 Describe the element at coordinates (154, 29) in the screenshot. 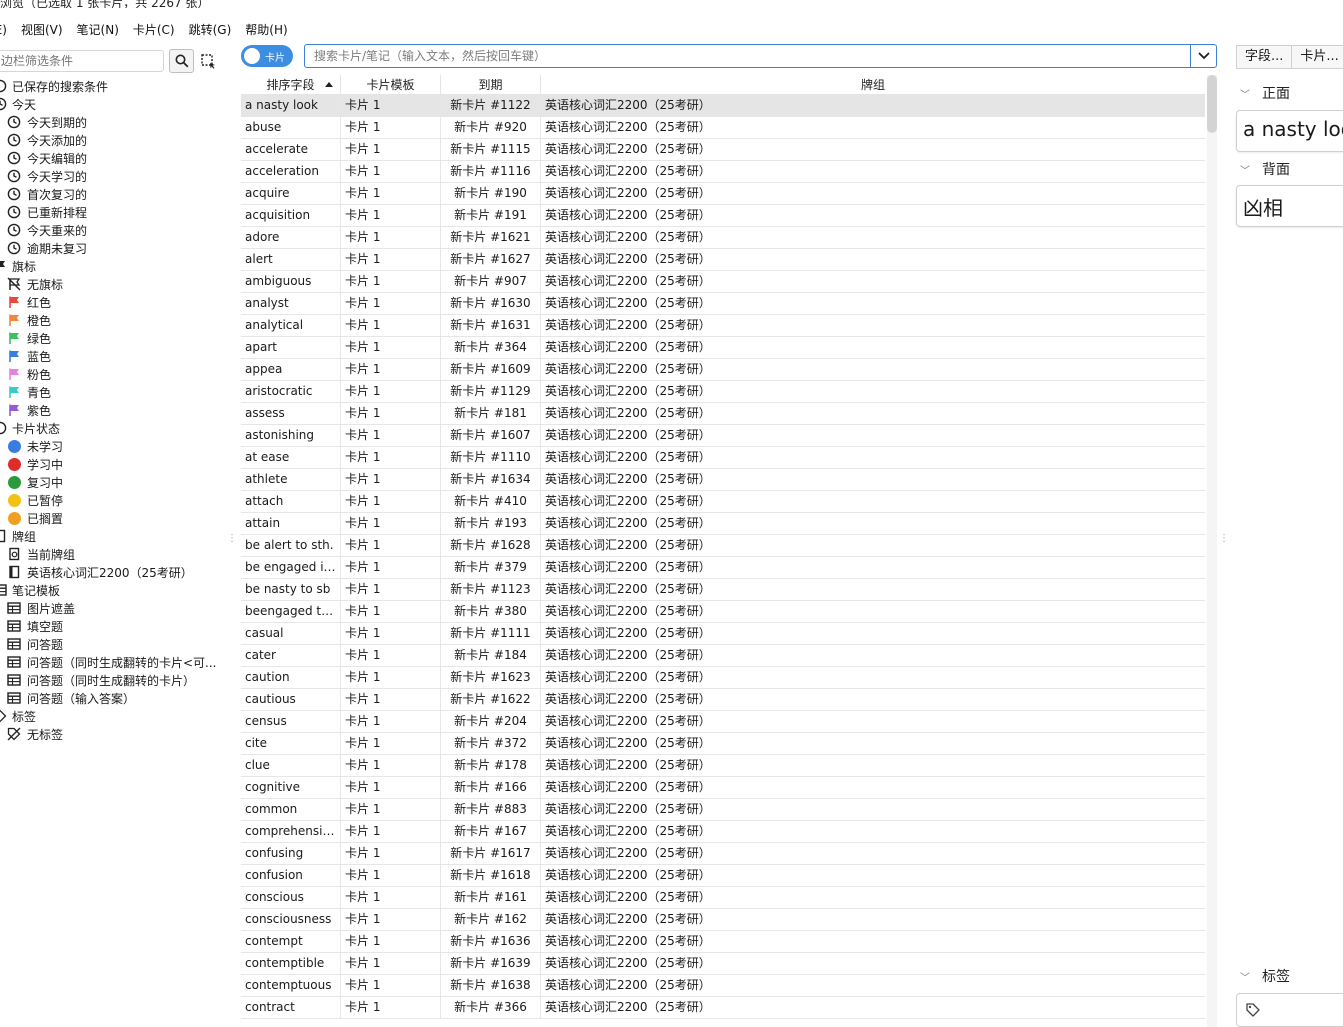

I see `menu-item-3: 卡片(C)` at that location.